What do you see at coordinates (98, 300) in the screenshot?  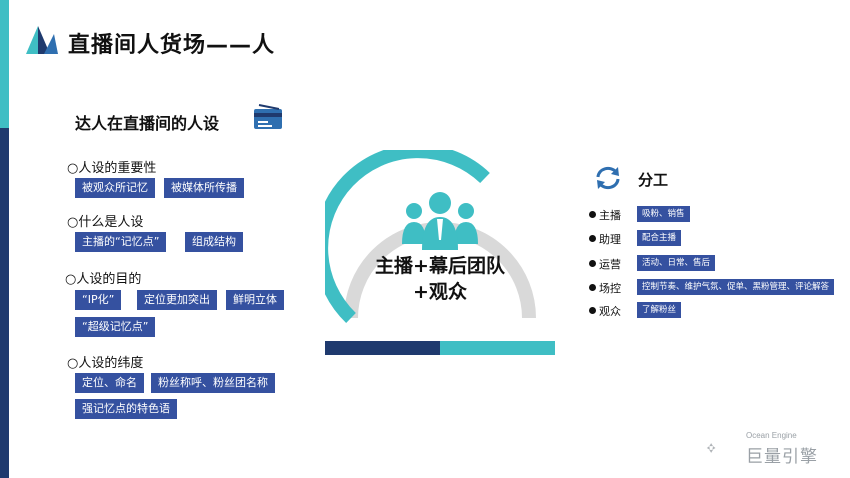 I see `tag-ip: “IP化”` at bounding box center [98, 300].